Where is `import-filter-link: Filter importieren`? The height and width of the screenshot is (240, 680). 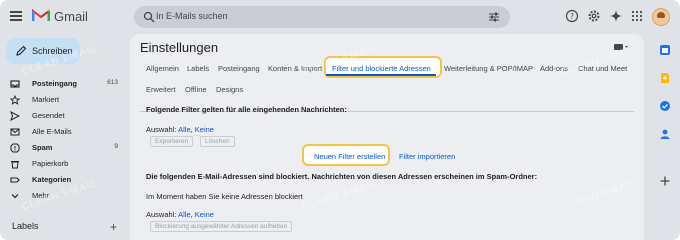 import-filter-link: Filter importieren is located at coordinates (427, 156).